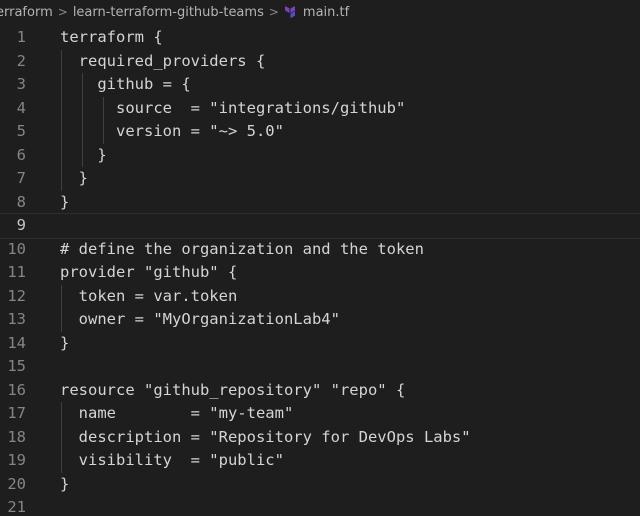 Image resolution: width=640 pixels, height=516 pixels. I want to click on code-text: owner = "MyOrganizationLab4", so click(200, 320).